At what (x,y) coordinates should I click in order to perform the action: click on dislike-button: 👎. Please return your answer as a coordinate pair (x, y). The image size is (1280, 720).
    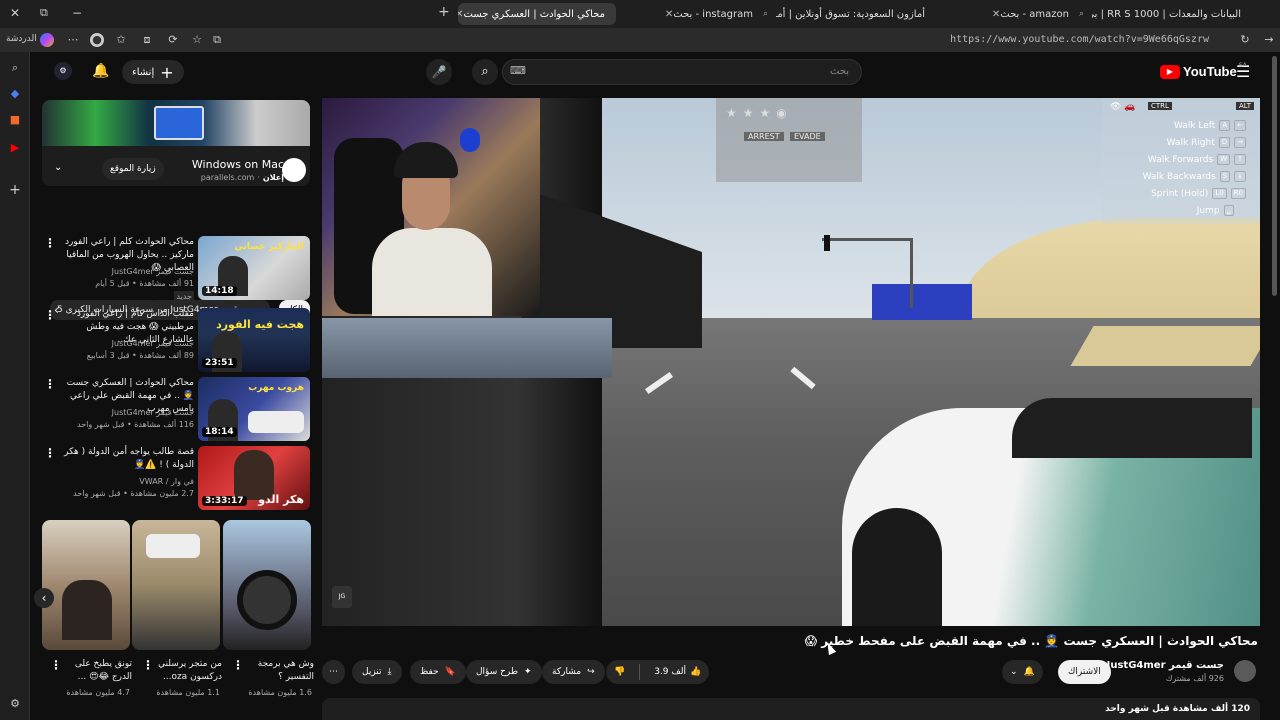
    Looking at the image, I should click on (619, 672).